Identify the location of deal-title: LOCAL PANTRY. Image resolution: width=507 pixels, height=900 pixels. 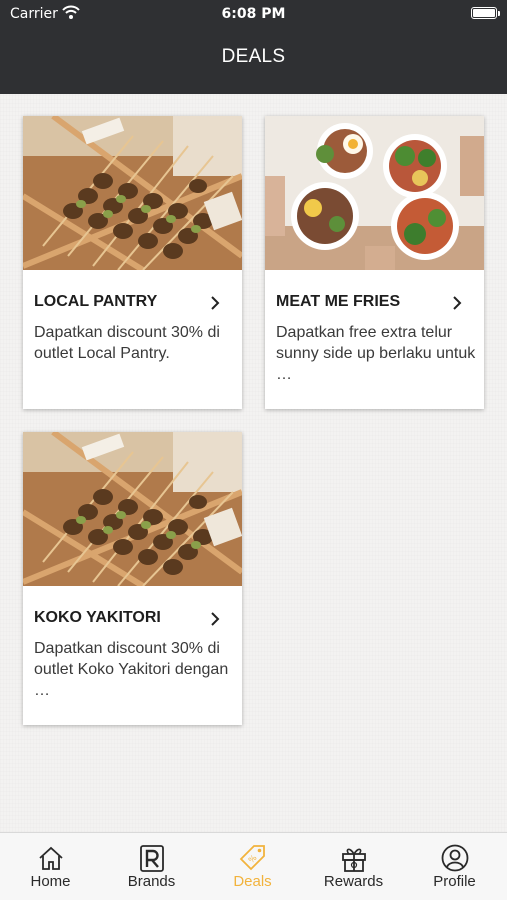
(96, 301).